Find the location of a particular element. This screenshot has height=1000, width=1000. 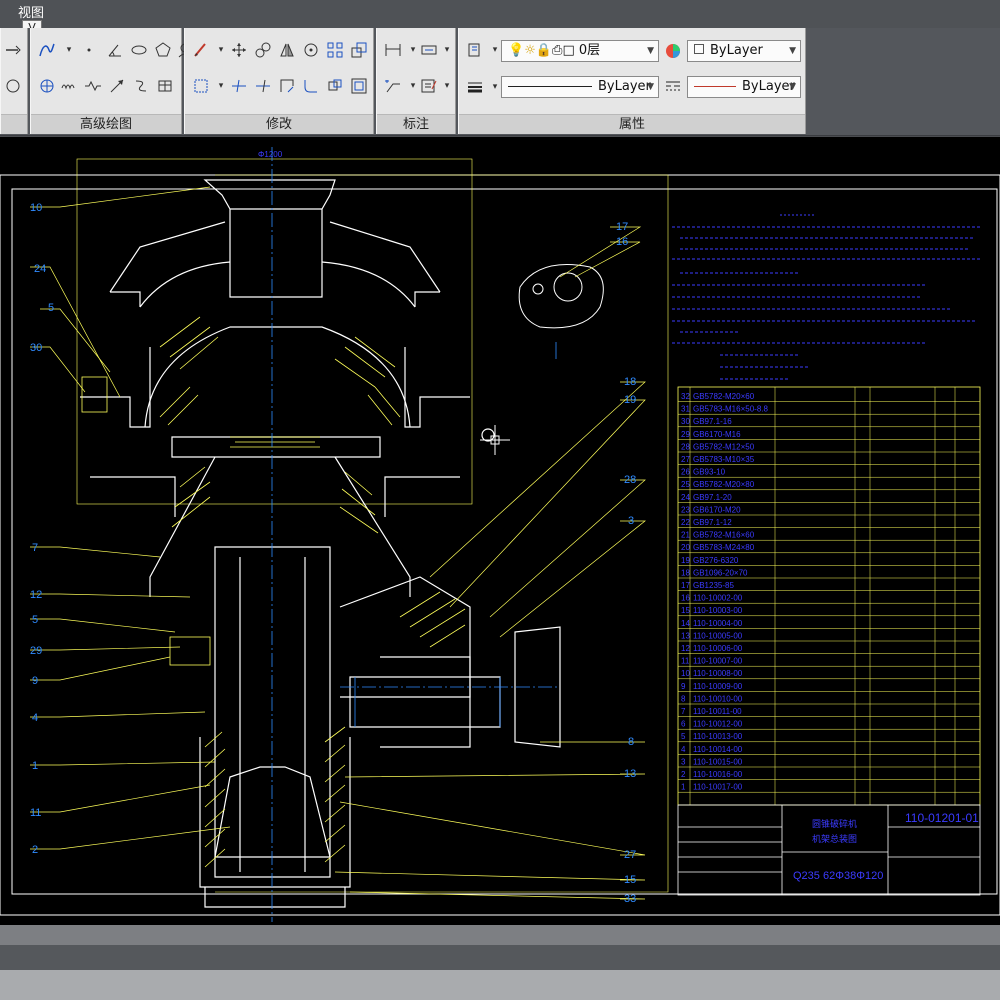

donut-tool-icon is located at coordinates (13, 86).